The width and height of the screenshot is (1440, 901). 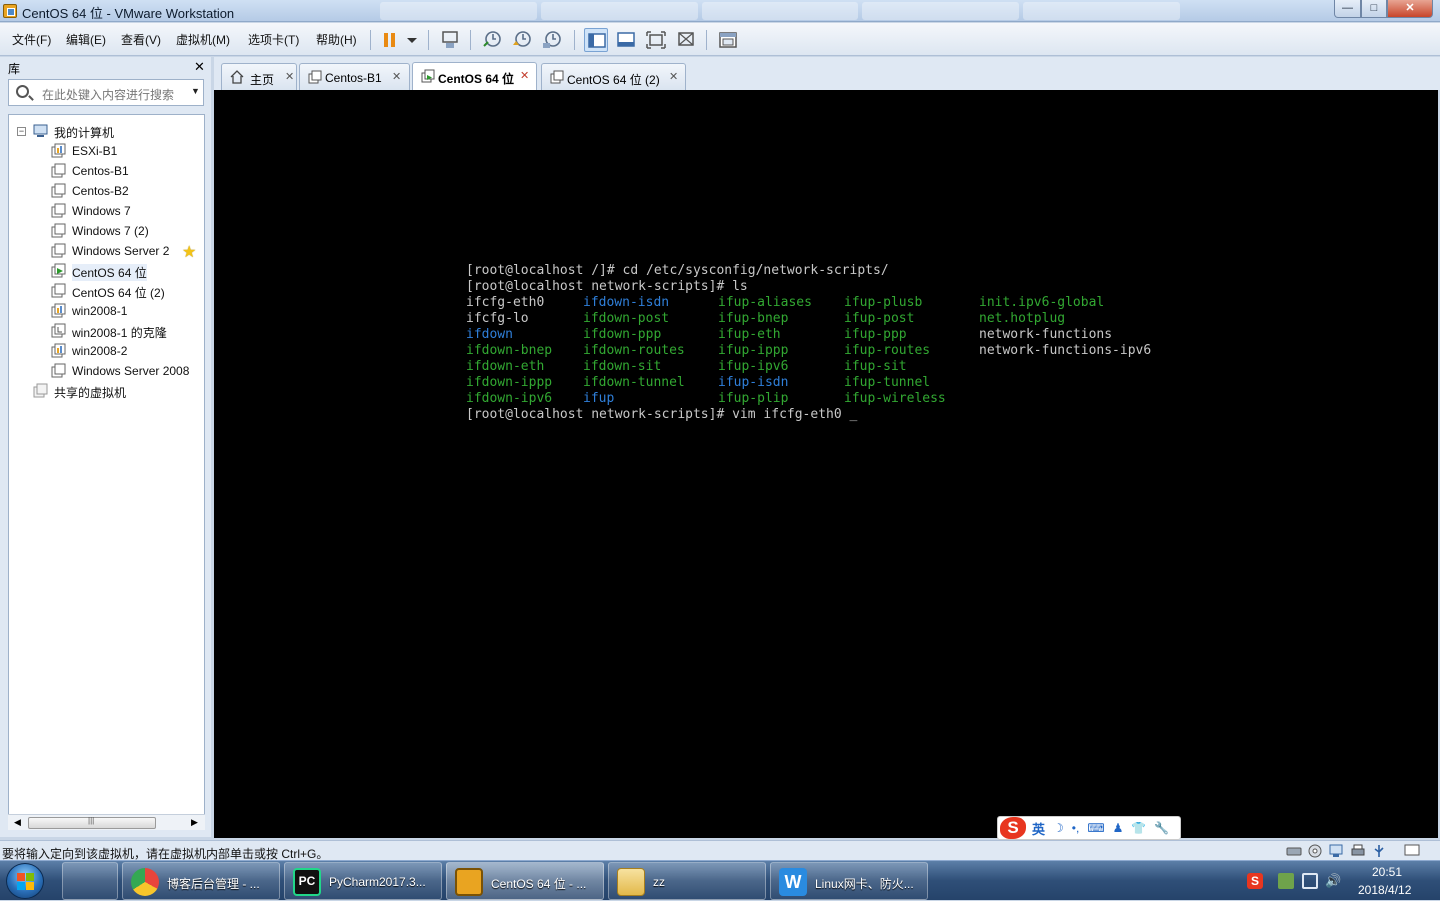 What do you see at coordinates (1038, 828) in the screenshot?
I see `ime-language-toggle: 英` at bounding box center [1038, 828].